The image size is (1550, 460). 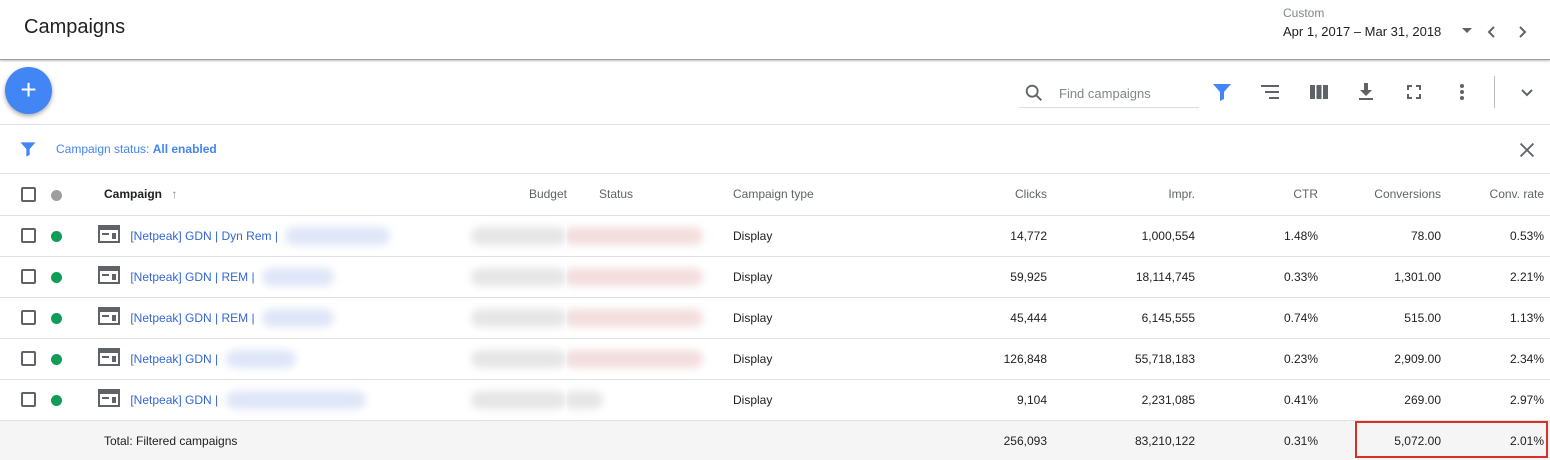 What do you see at coordinates (184, 149) in the screenshot?
I see `filter-value: All enabled` at bounding box center [184, 149].